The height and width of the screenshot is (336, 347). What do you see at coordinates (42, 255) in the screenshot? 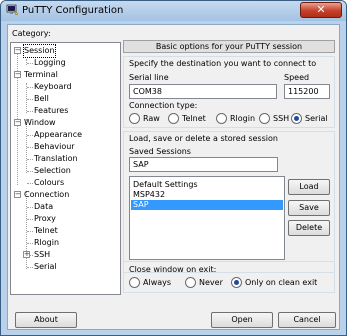
I see `tree-item-ssh: SSH` at bounding box center [42, 255].